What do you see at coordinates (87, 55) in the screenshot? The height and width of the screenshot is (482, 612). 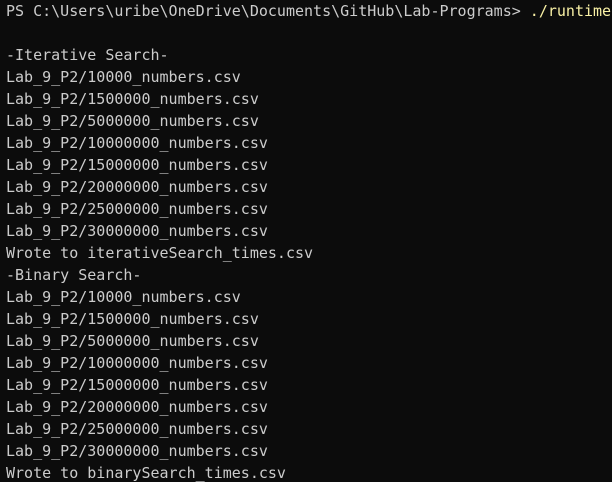 I see `output-line: -Iterative Search-` at bounding box center [87, 55].